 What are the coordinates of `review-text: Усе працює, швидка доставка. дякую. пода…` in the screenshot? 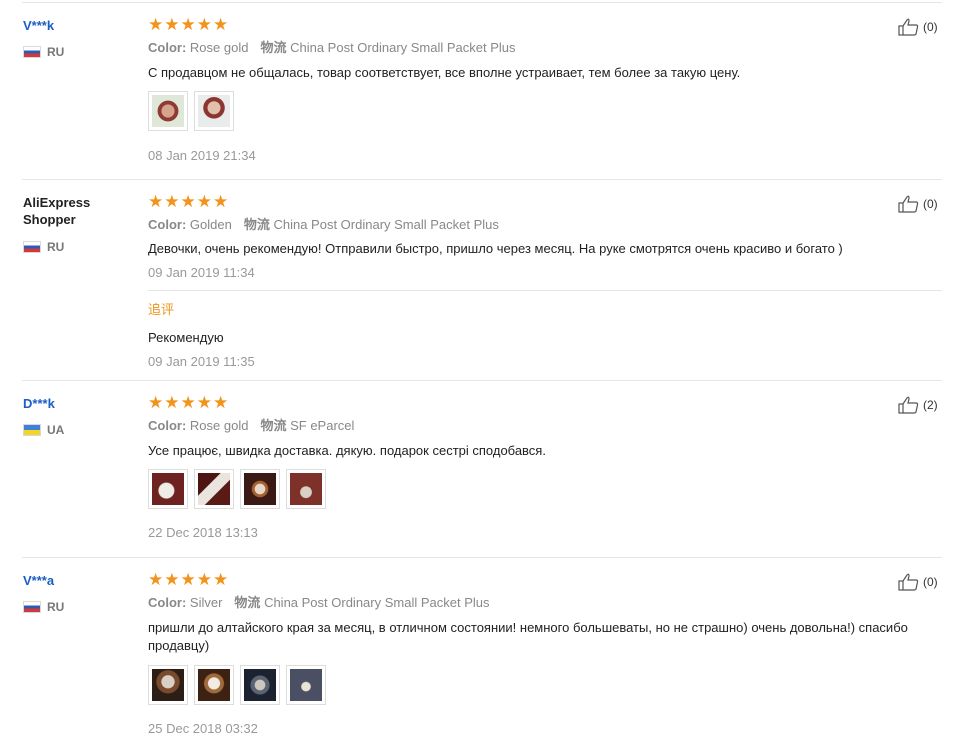 It's located at (347, 450).